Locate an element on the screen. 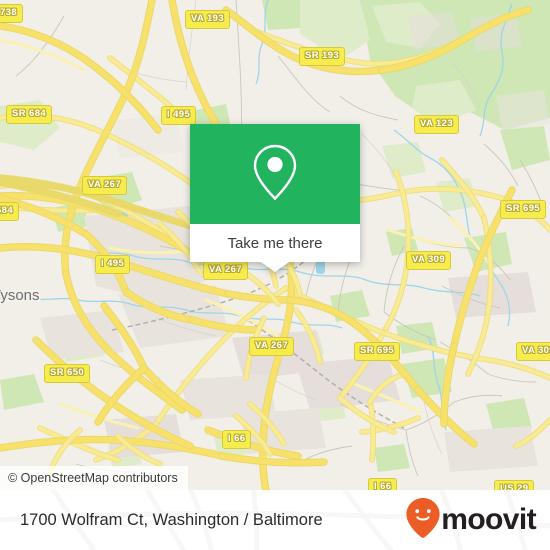 This screenshot has width=550, height=550. map-attribution: © OpenStreetMap contributors is located at coordinates (94, 478).